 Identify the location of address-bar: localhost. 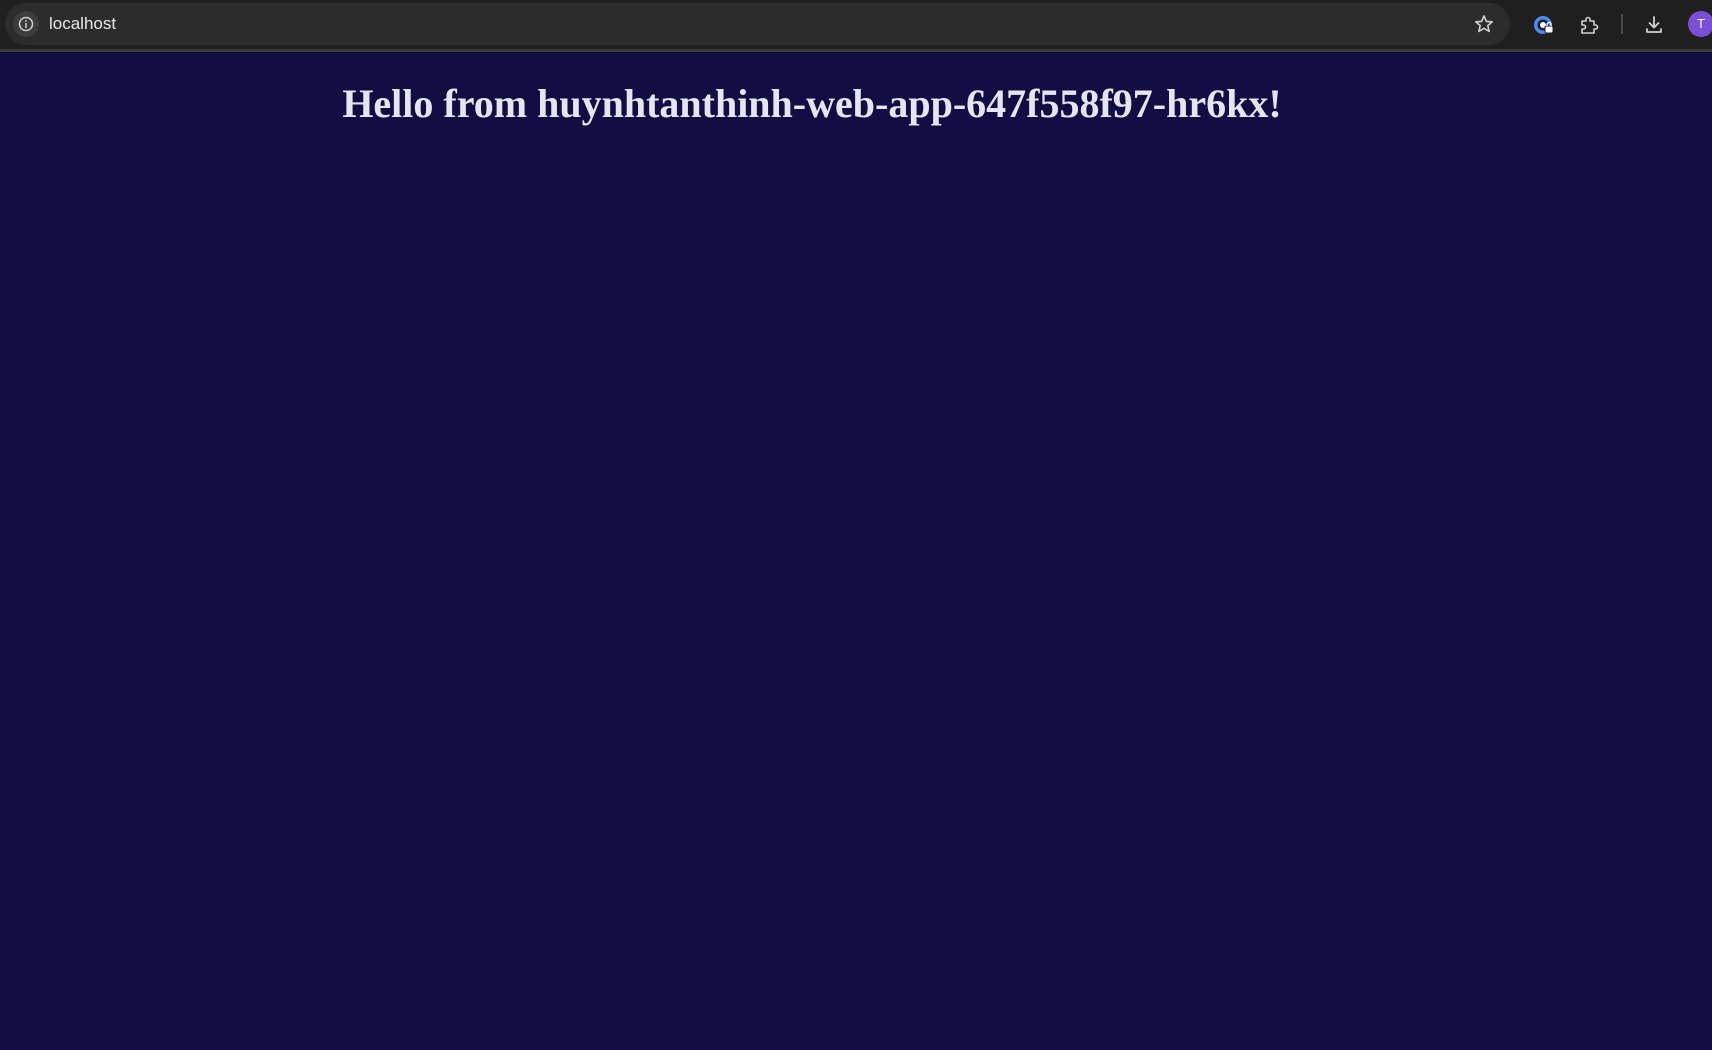
(757, 24).